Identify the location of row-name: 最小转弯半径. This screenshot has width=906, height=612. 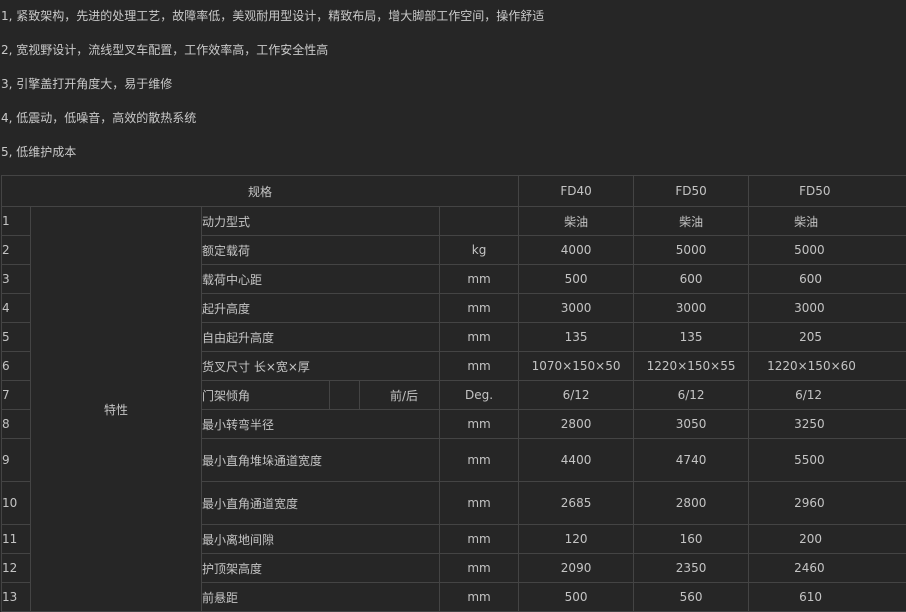
(321, 424).